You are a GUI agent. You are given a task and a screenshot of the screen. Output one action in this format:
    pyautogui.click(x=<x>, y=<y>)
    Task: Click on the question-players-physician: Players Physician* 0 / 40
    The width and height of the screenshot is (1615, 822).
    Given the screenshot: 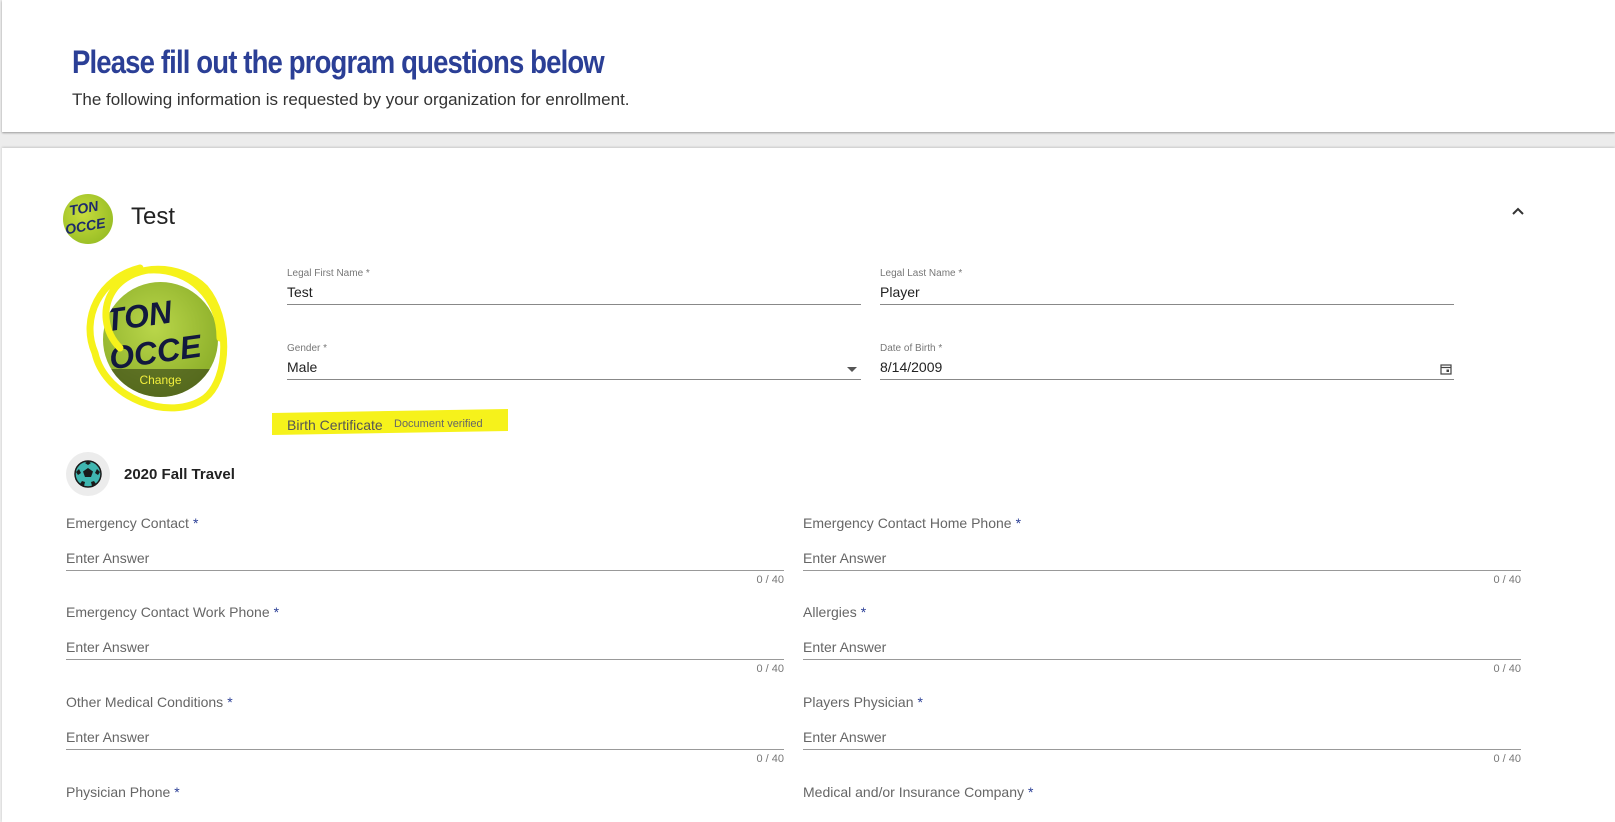 What is the action you would take?
    pyautogui.click(x=1162, y=729)
    